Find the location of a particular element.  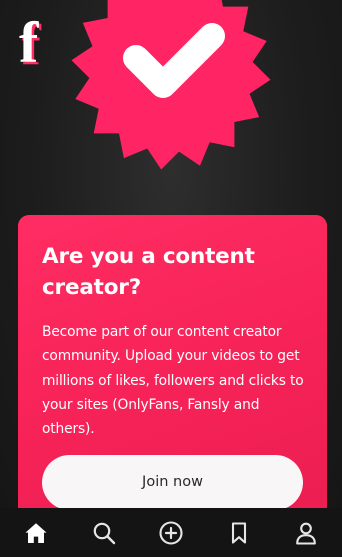

promo-title: Are you a content creator? is located at coordinates (148, 272).